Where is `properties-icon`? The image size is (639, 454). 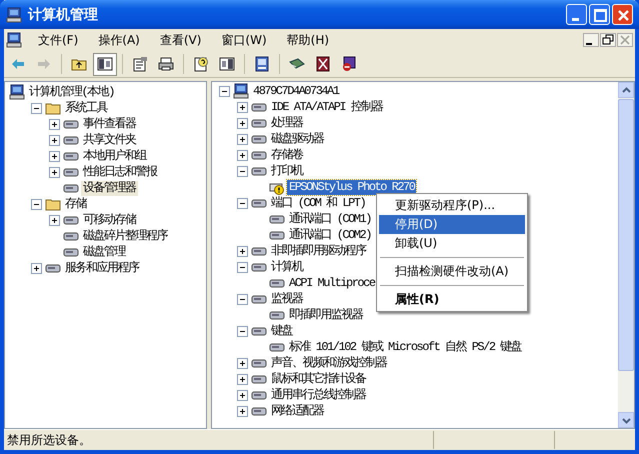
properties-icon is located at coordinates (140, 64).